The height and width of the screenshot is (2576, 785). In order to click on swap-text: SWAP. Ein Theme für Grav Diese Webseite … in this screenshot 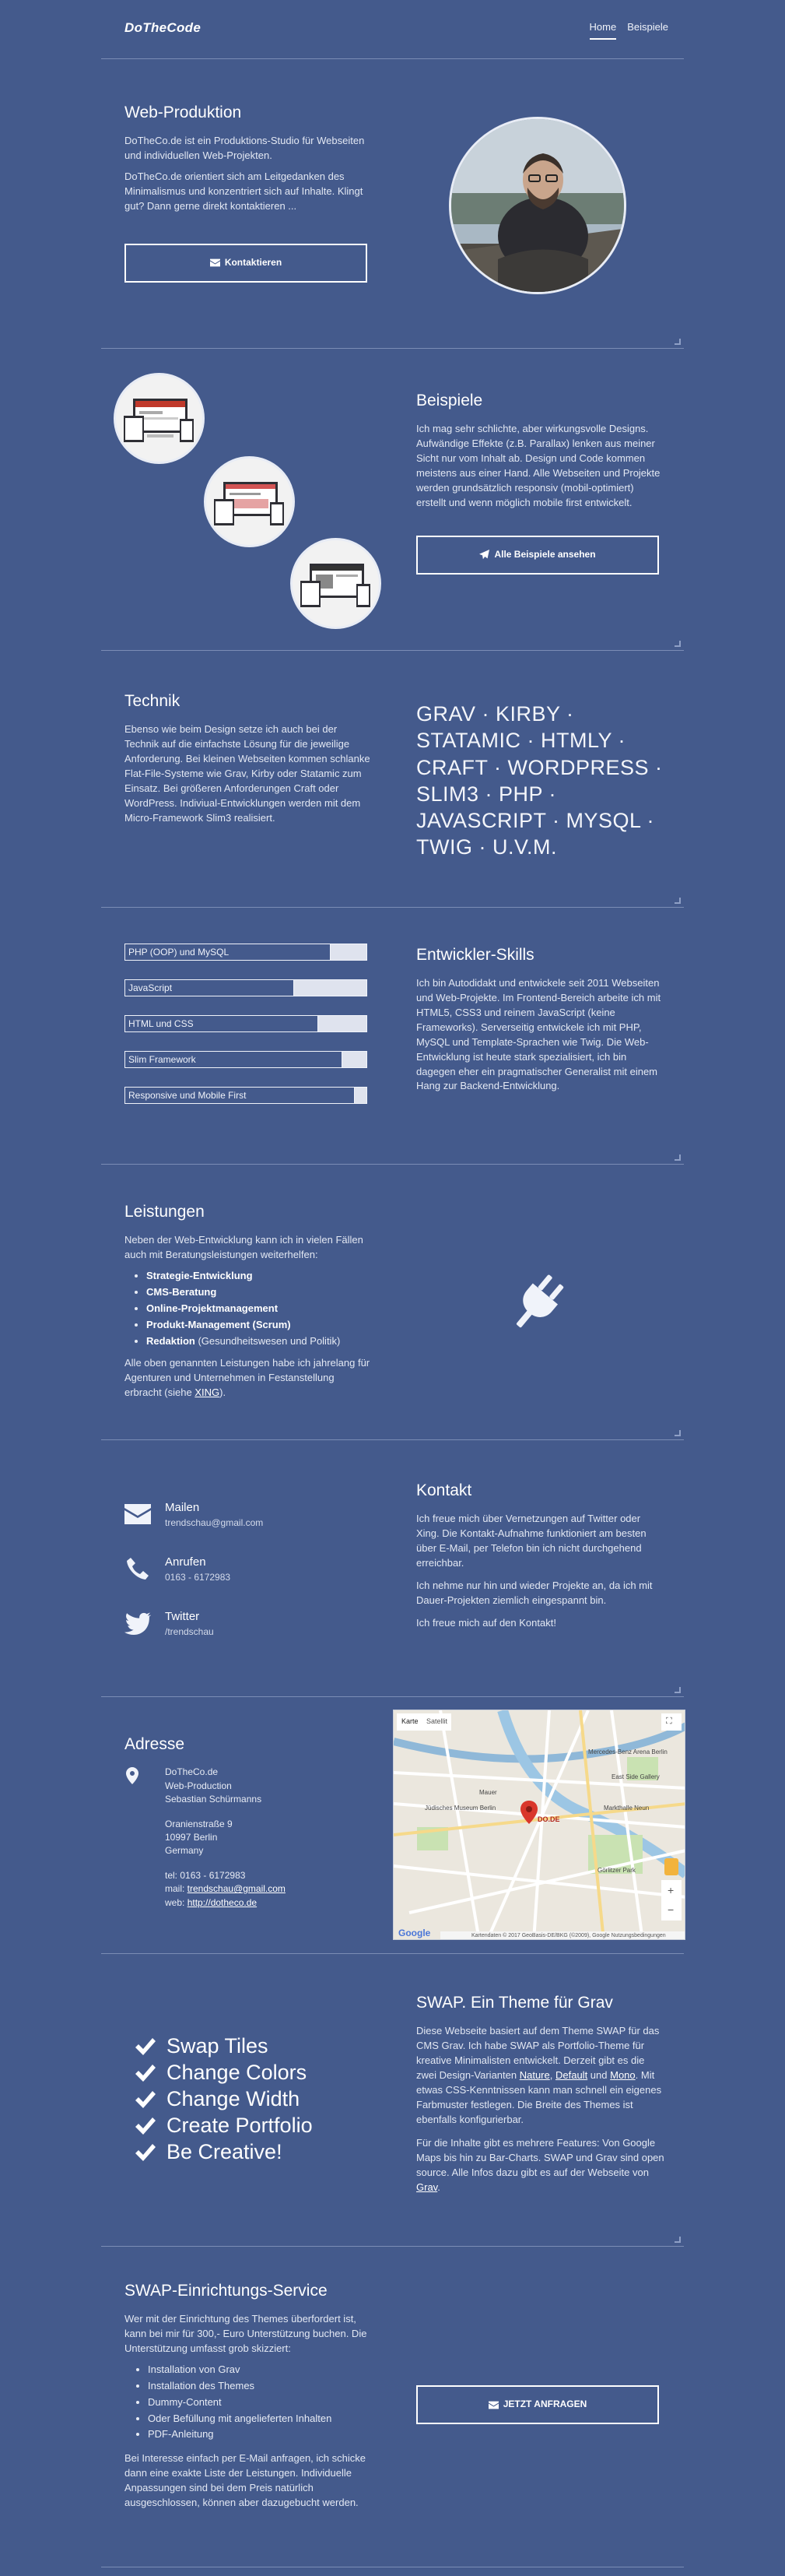, I will do `click(540, 2096)`.